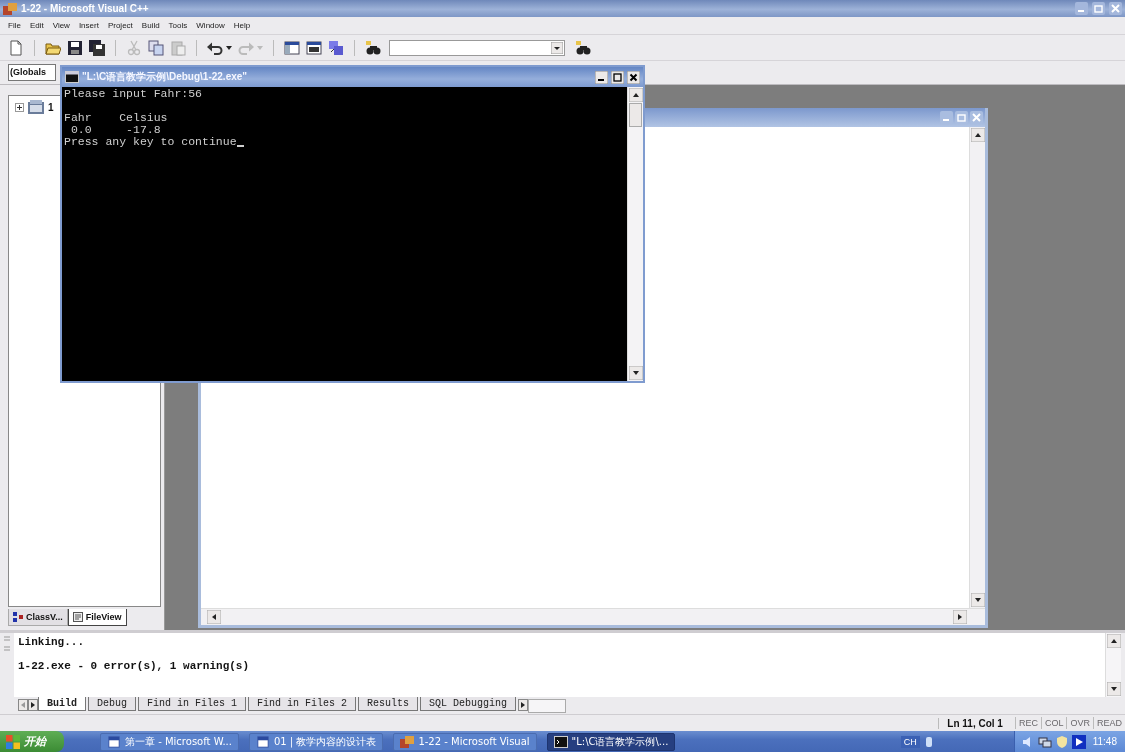 This screenshot has width=1125, height=752. What do you see at coordinates (133, 94) in the screenshot?
I see `console-line: Please input Fahr:56` at bounding box center [133, 94].